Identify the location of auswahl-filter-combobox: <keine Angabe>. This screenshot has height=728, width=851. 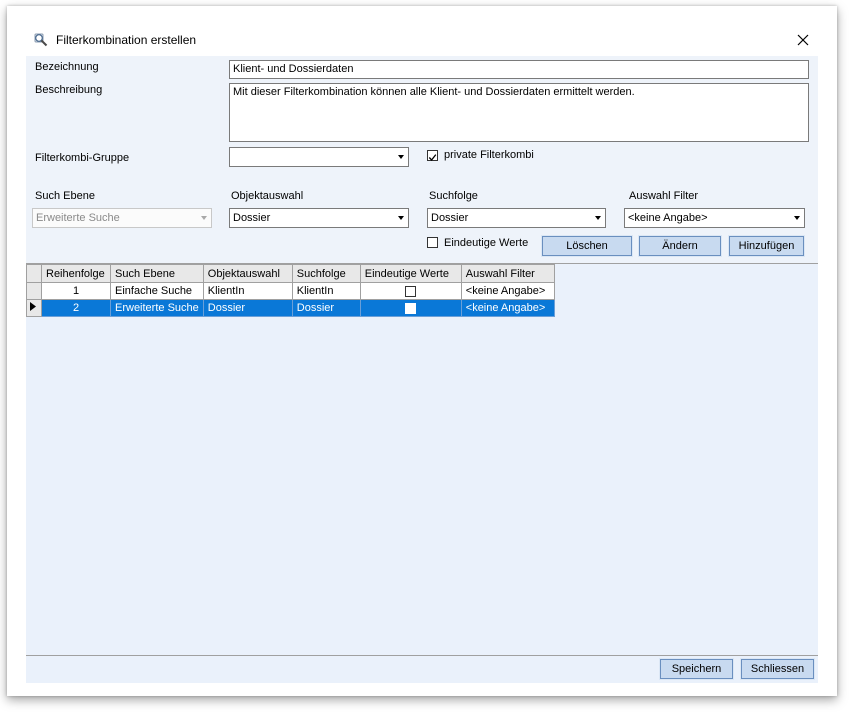
(714, 218).